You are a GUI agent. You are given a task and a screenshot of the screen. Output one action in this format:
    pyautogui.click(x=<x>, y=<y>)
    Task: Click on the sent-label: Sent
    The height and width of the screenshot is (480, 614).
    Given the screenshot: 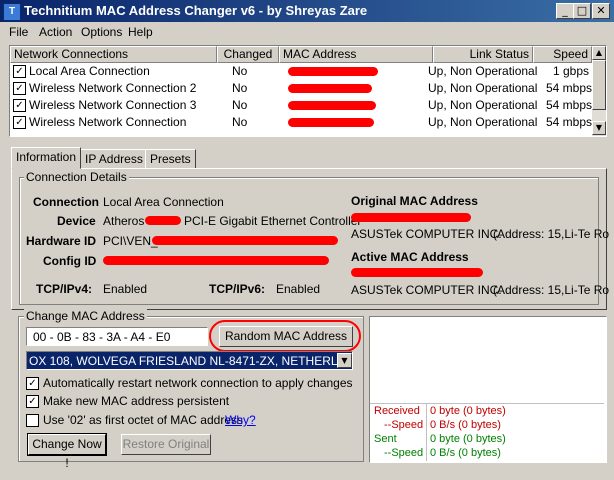 What is the action you would take?
    pyautogui.click(x=385, y=439)
    